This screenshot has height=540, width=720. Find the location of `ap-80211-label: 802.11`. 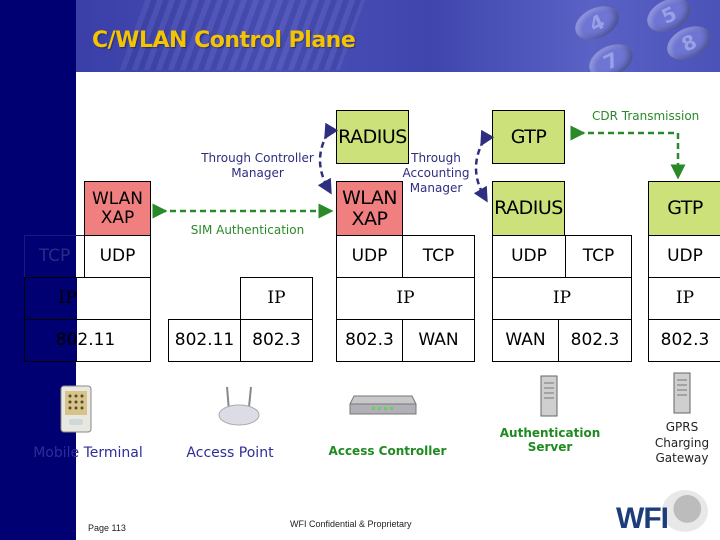

ap-80211-label: 802.11 is located at coordinates (204, 340).